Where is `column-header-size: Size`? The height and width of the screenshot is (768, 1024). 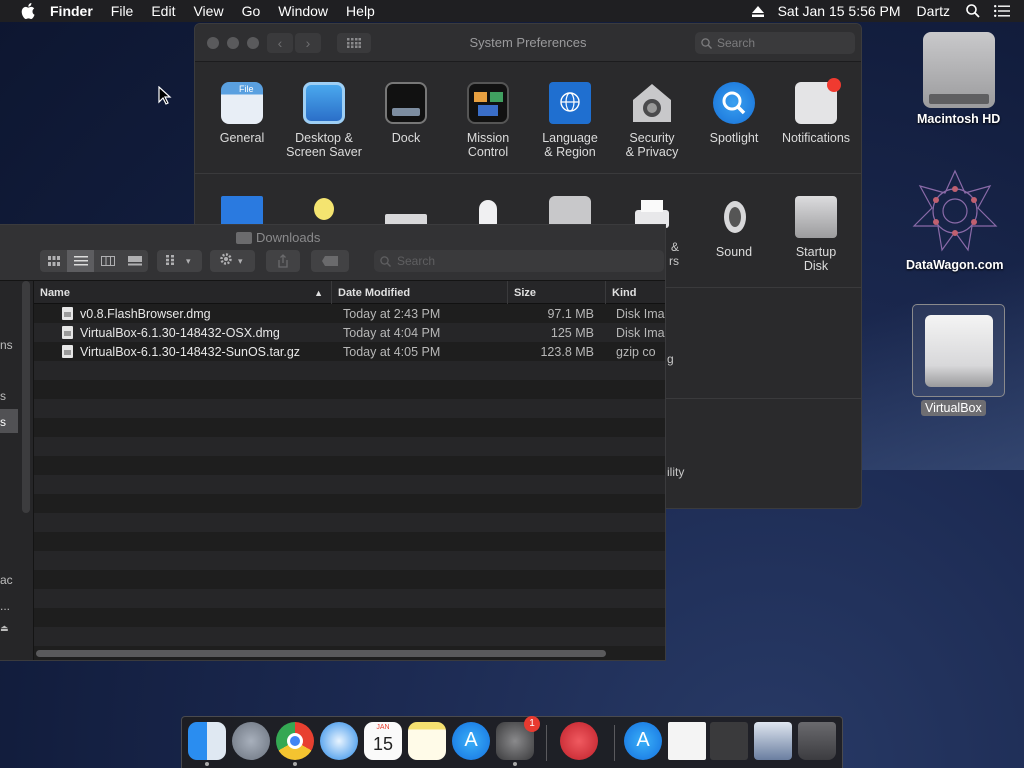 column-header-size: Size is located at coordinates (557, 292).